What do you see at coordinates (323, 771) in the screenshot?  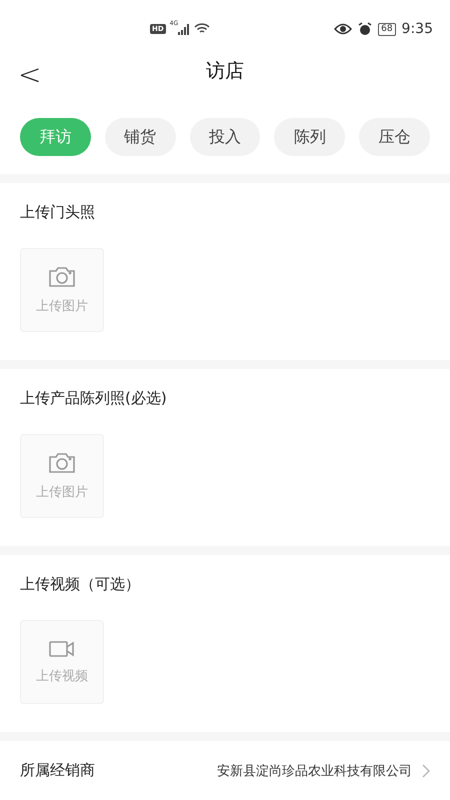 I see `distributor-selector: 安新县淀尚珍品农业科技有限公司` at bounding box center [323, 771].